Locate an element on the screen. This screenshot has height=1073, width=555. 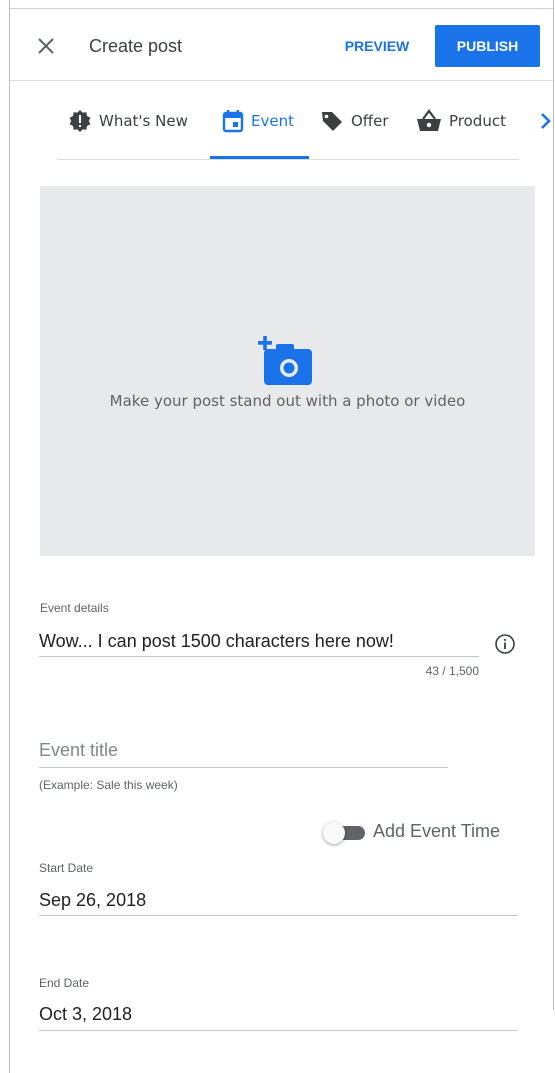
end-date-label: End Date is located at coordinates (64, 983).